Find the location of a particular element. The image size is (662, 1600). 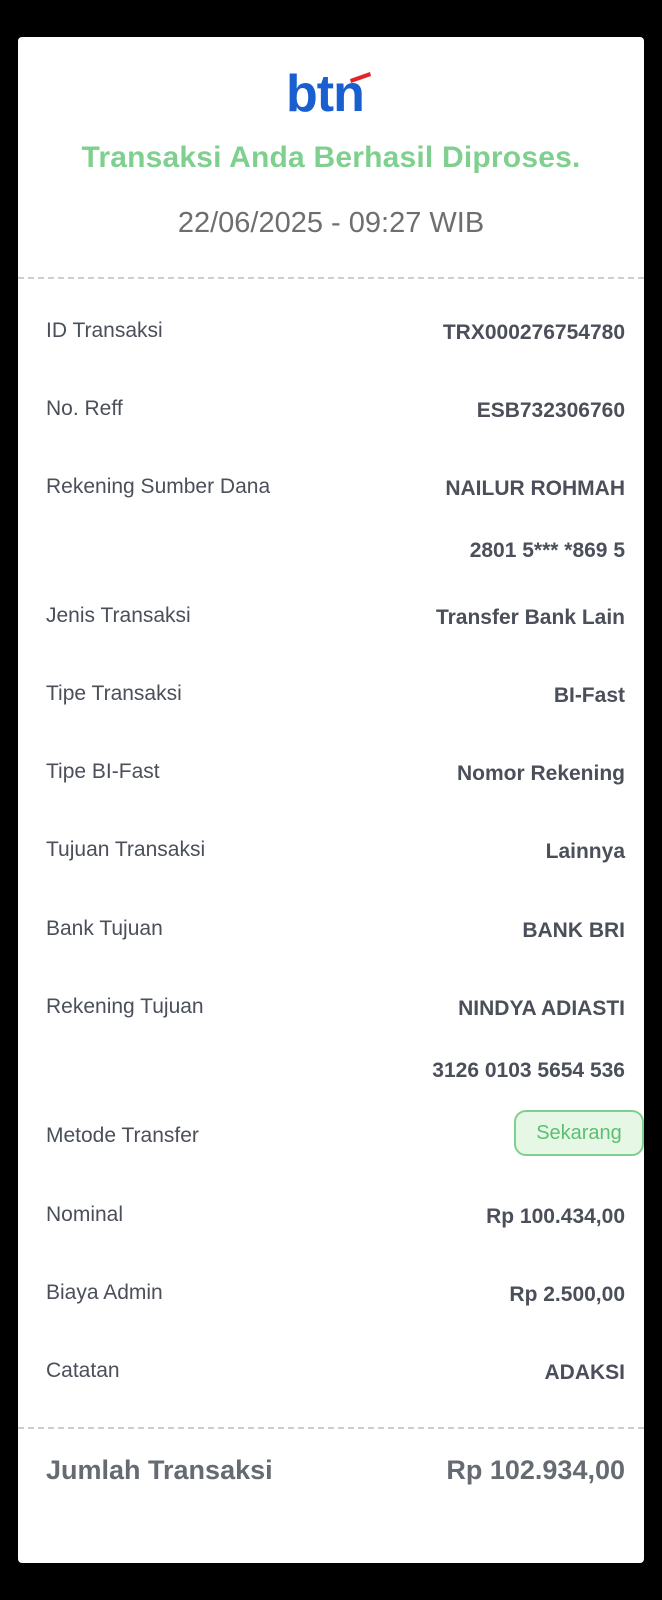

value: Lainnya is located at coordinates (585, 851).